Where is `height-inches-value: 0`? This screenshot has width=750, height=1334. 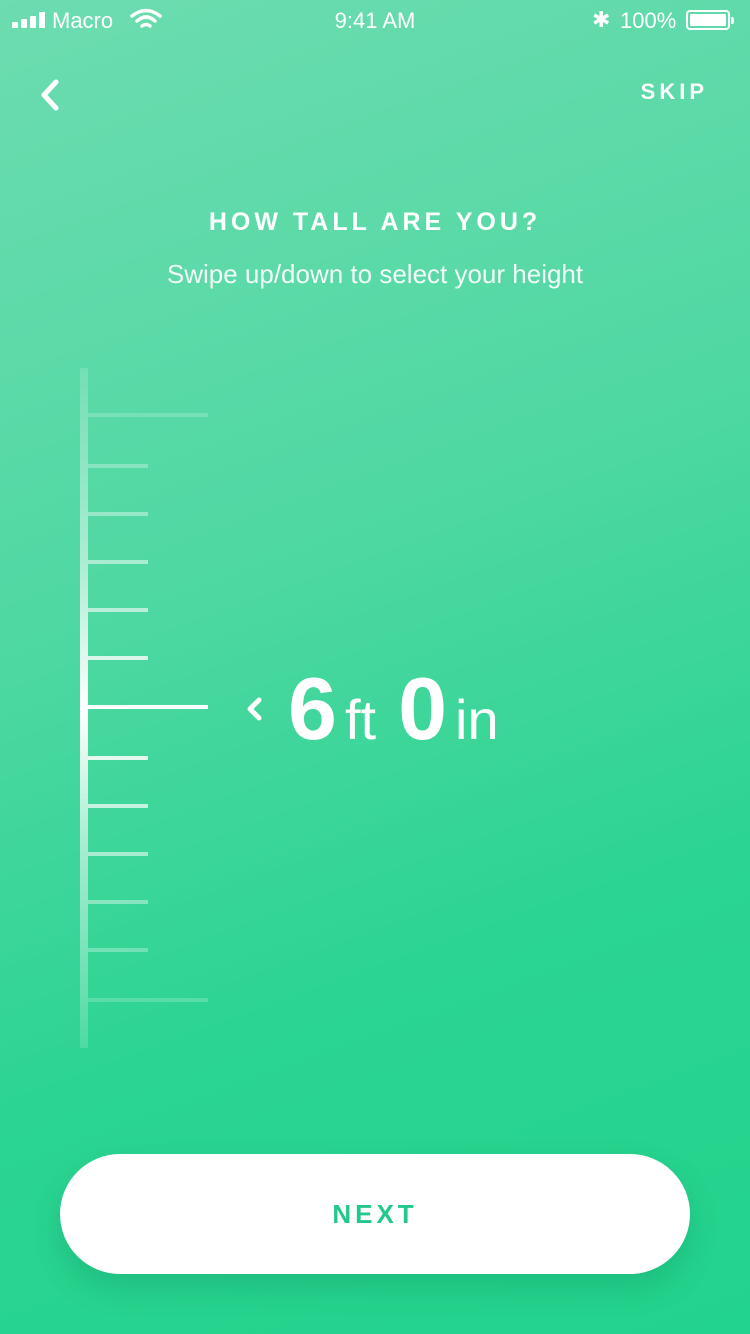 height-inches-value: 0 is located at coordinates (423, 708).